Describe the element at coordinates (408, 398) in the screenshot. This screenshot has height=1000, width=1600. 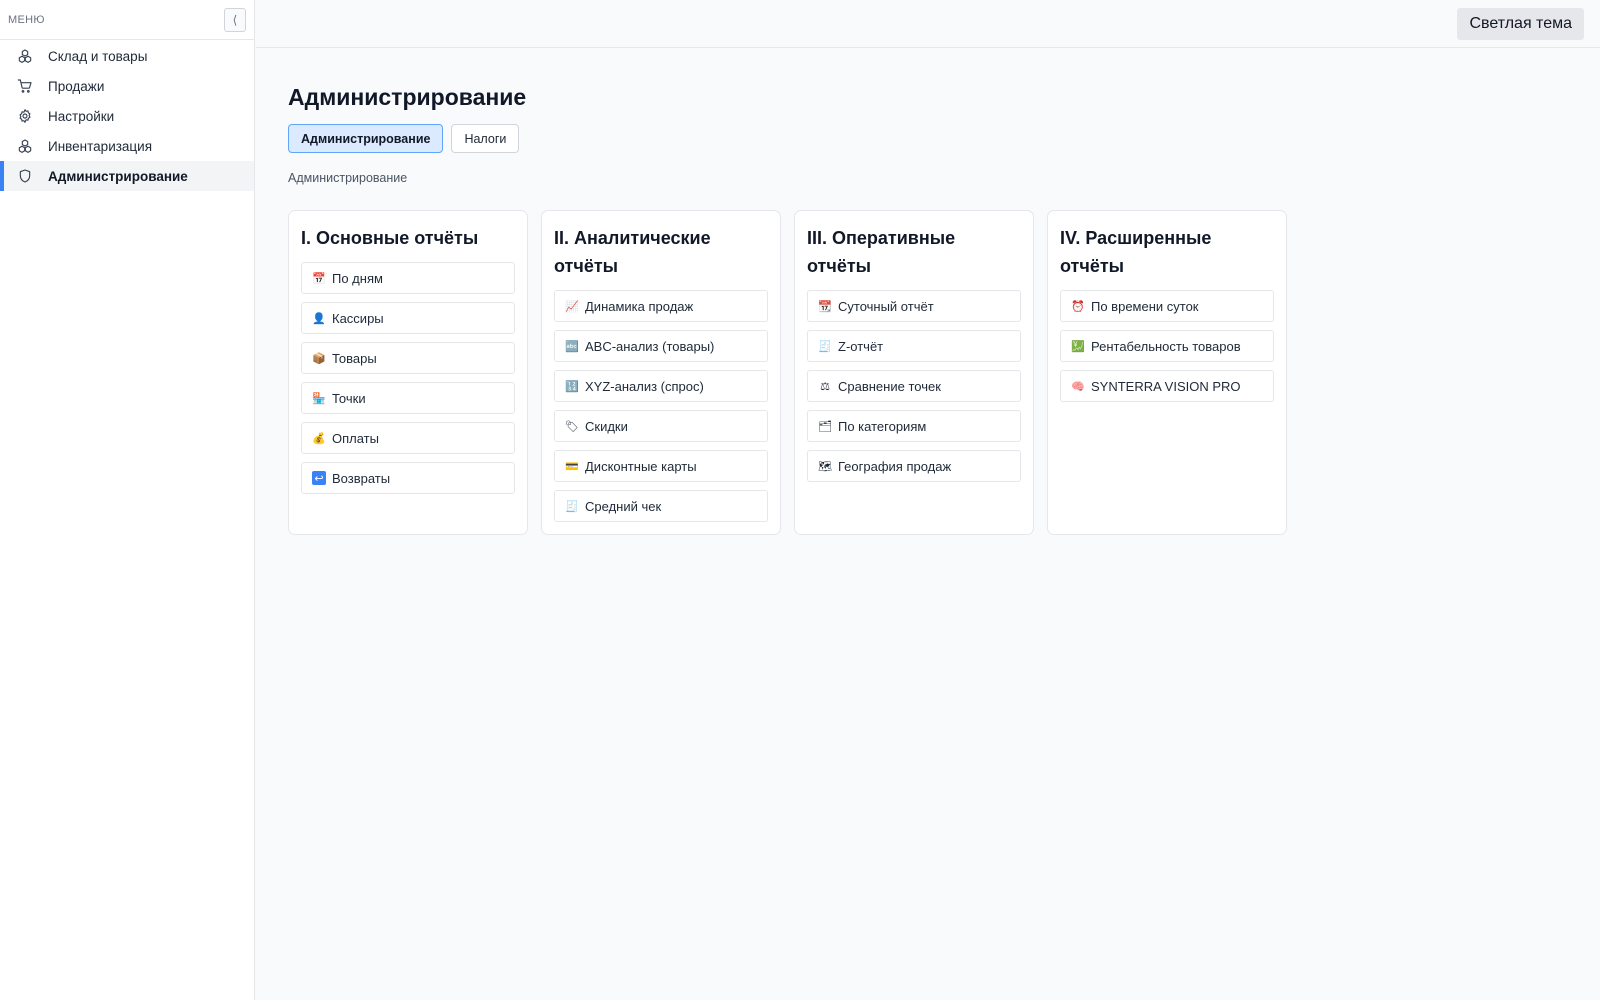
I see `report-button-points: 🏪 Точки` at that location.